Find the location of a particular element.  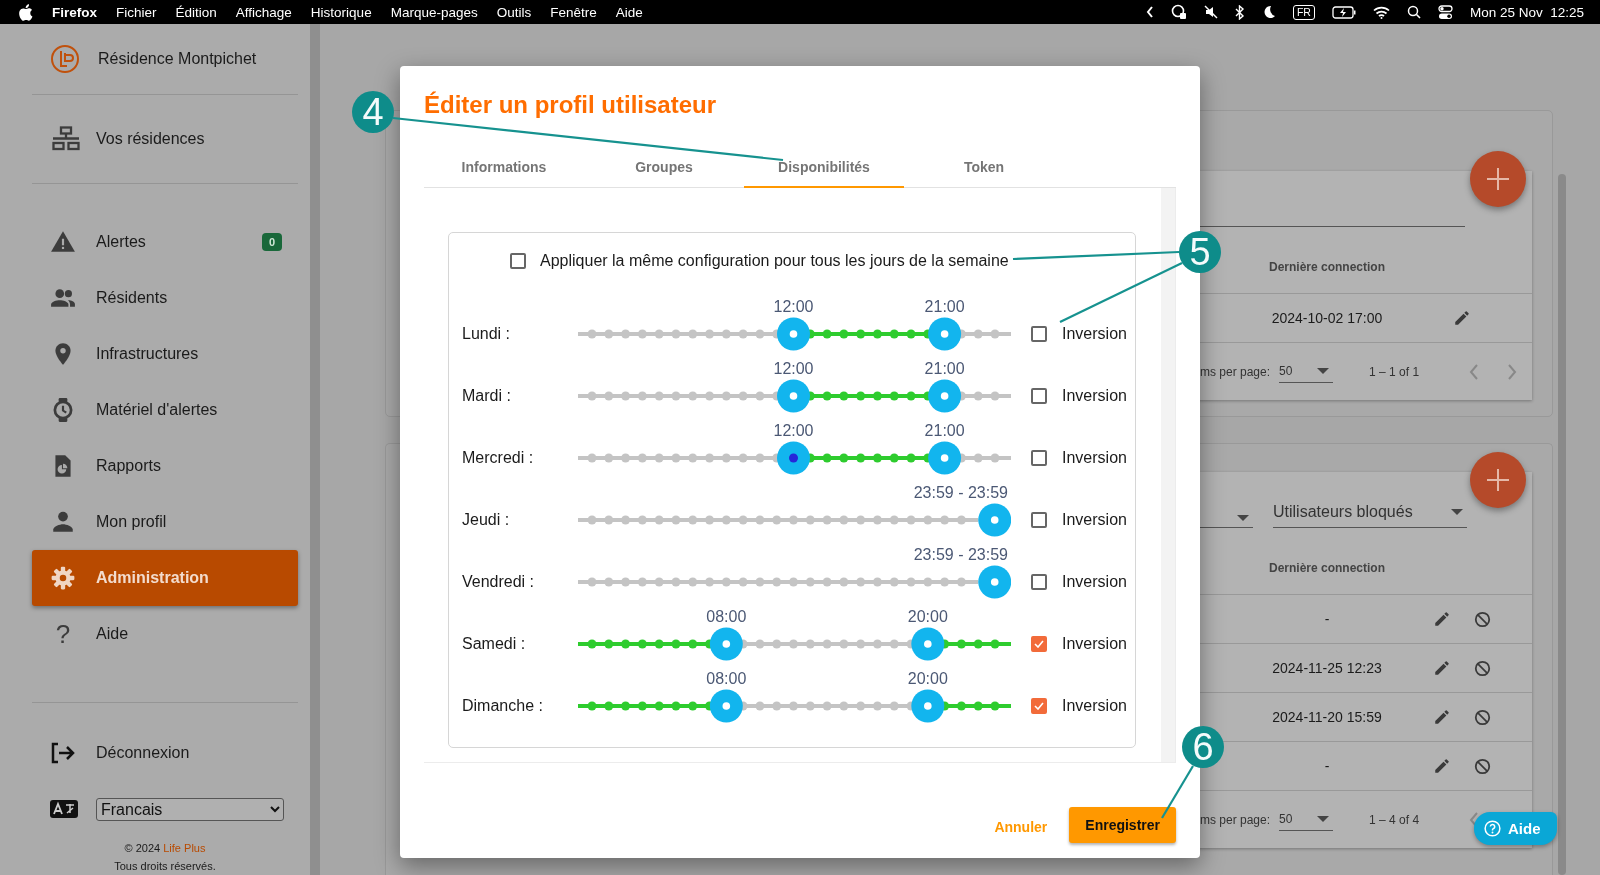

input-source-indicator: FR is located at coordinates (1303, 12).